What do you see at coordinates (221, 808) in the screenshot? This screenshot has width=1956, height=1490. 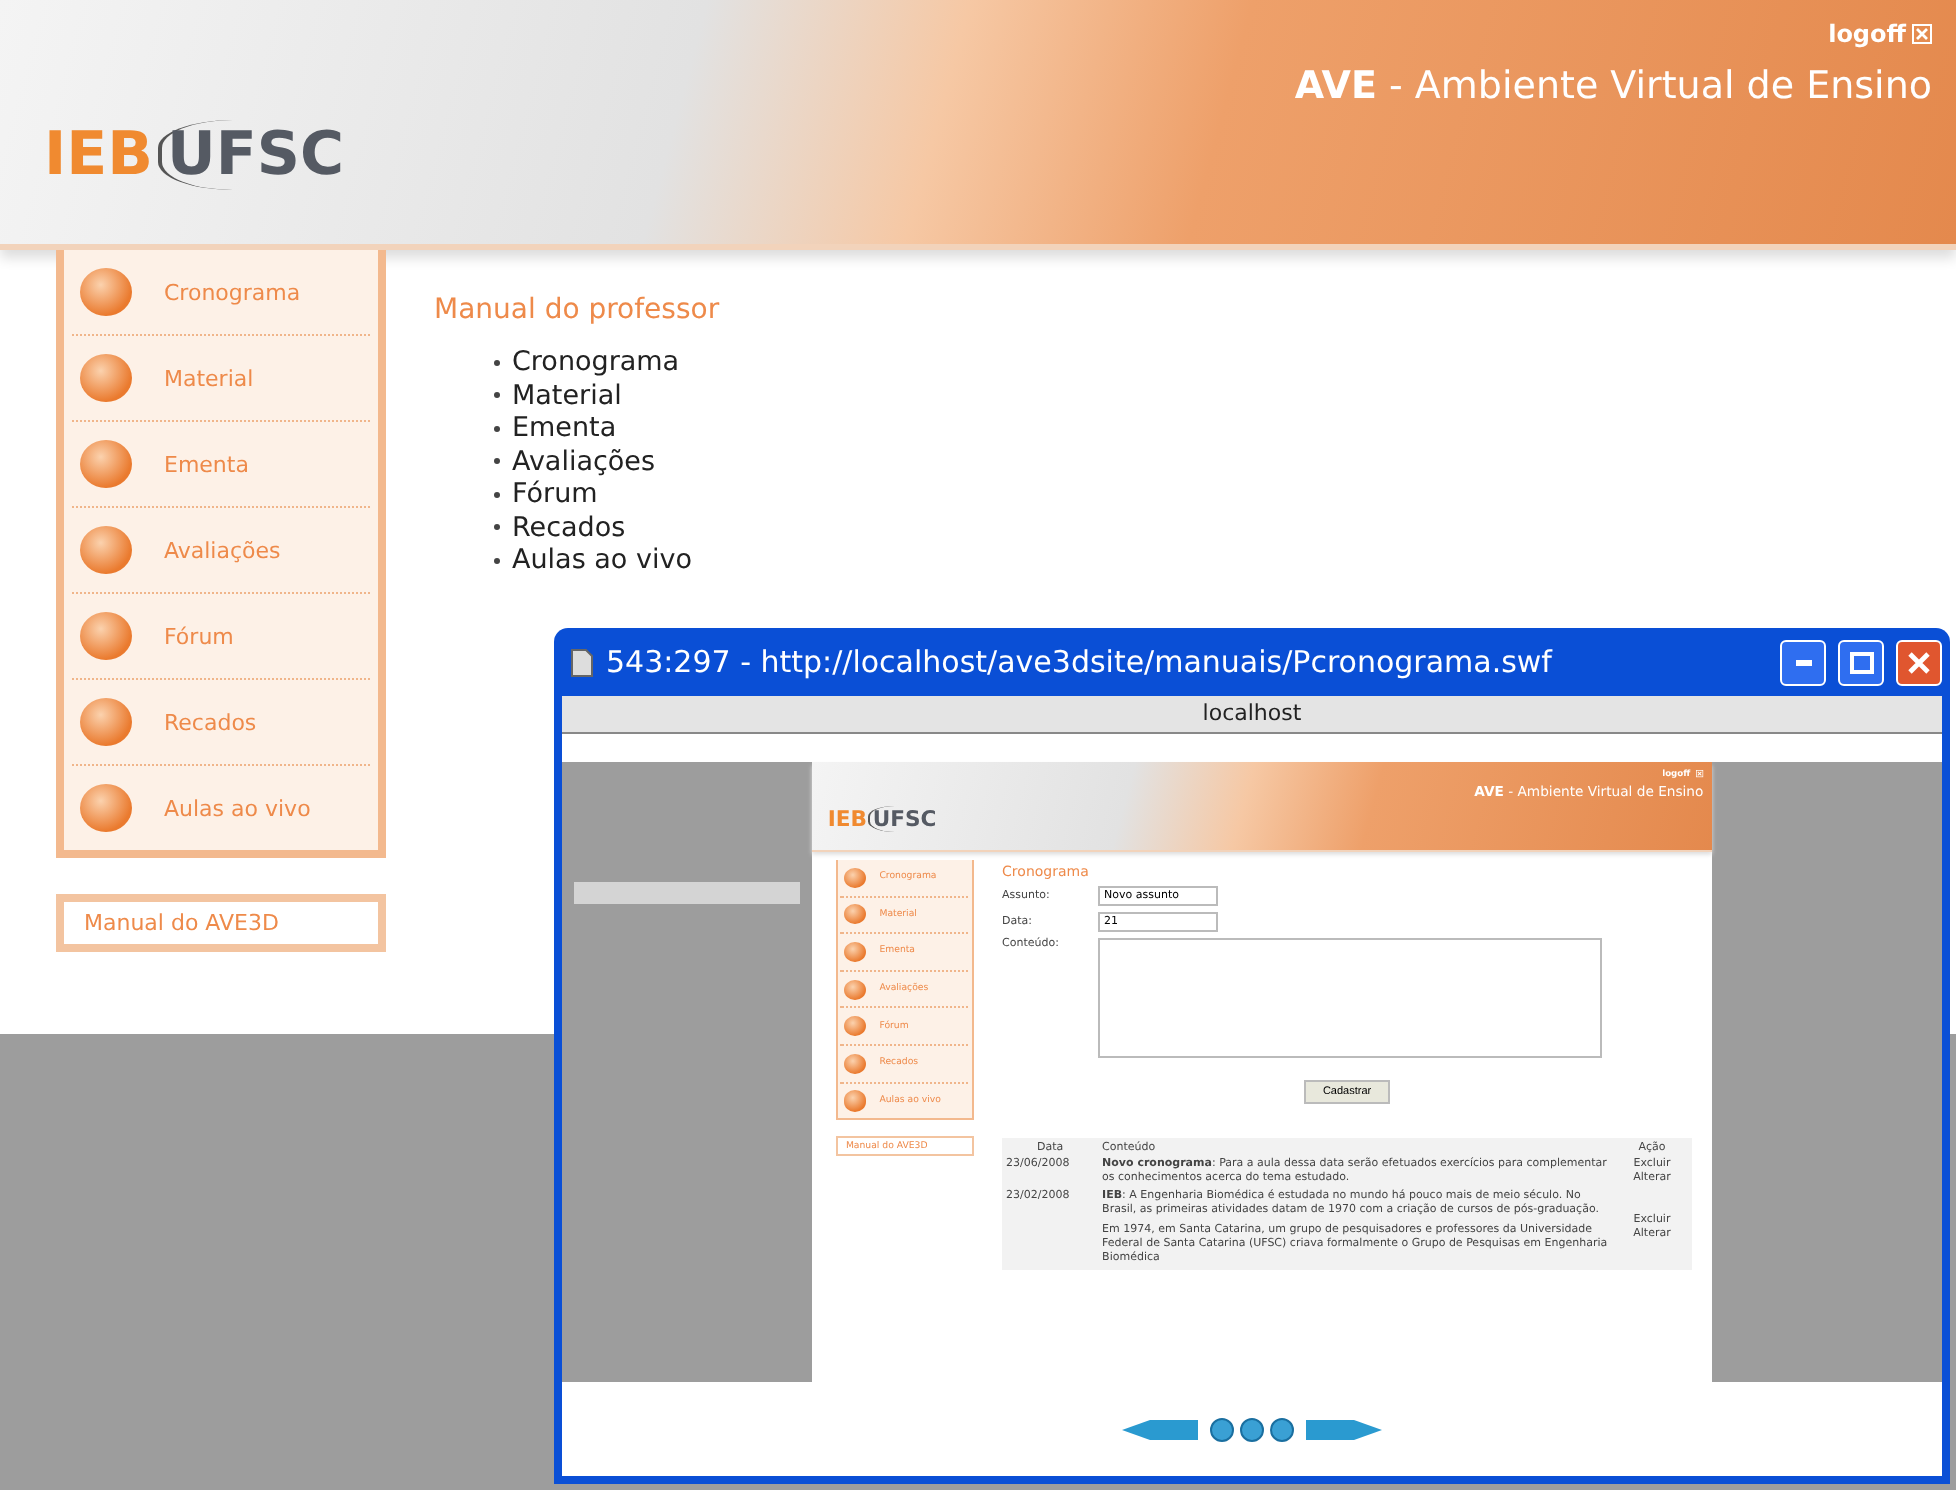 I see `menu-item: Aulas ao vivo` at bounding box center [221, 808].